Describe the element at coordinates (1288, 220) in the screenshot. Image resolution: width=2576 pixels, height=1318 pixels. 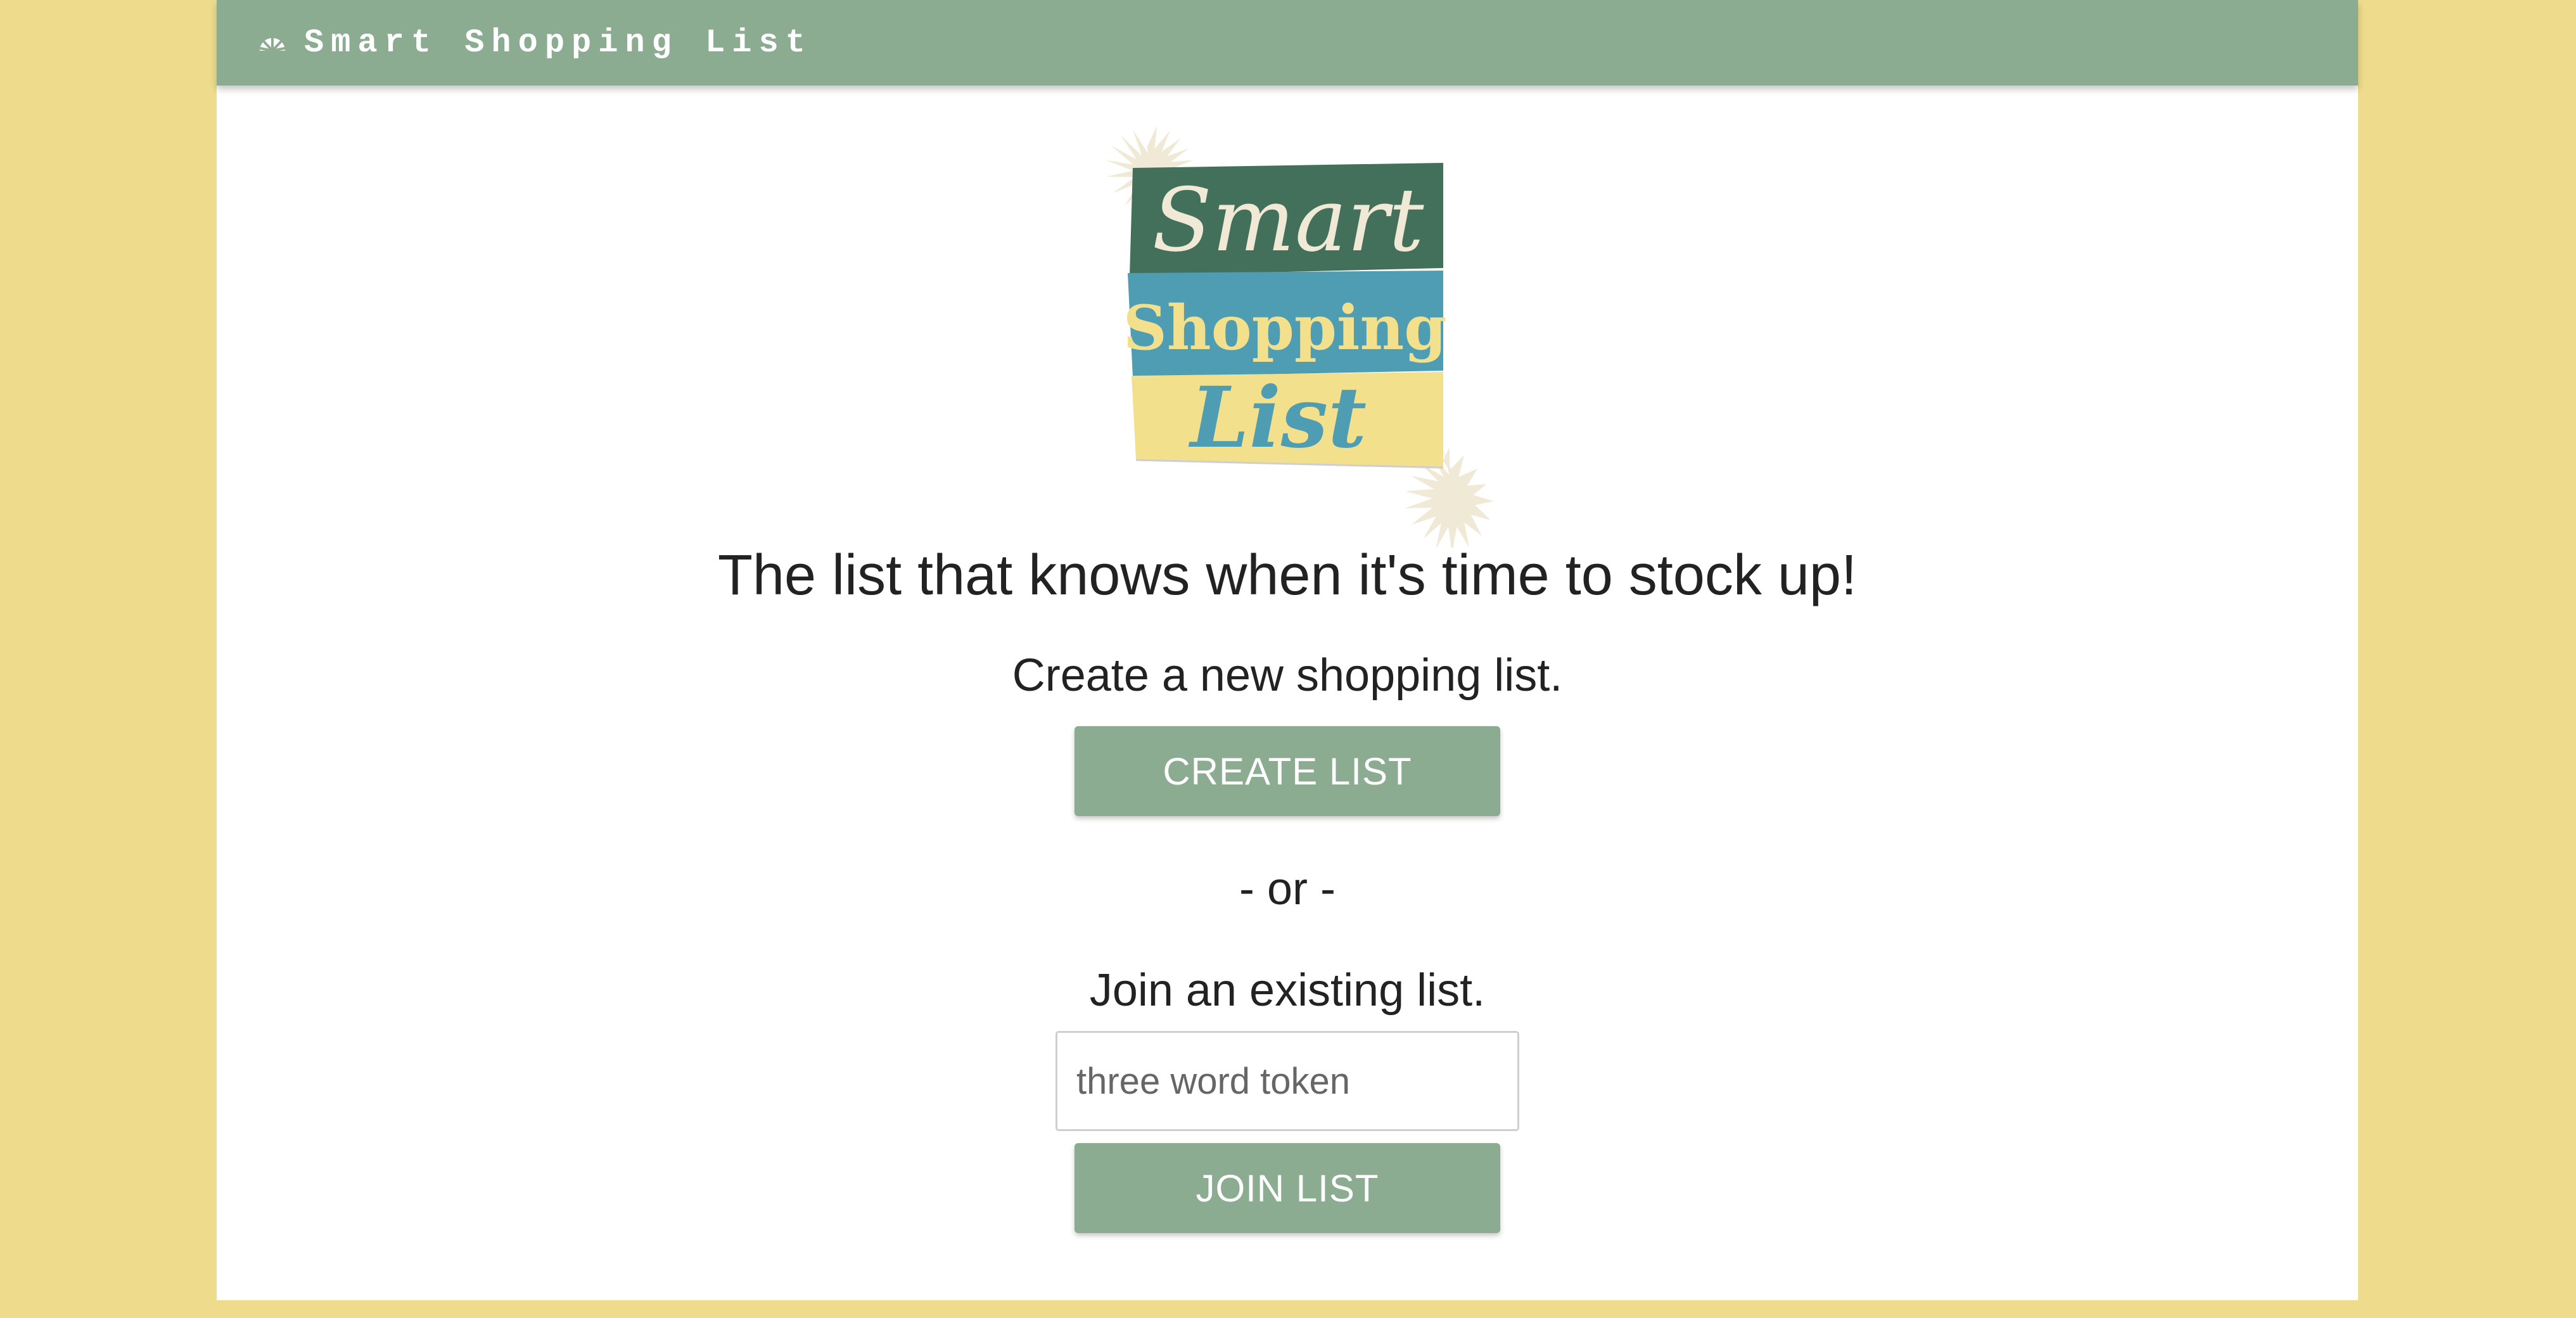
I see `logo-text-smart: Smart` at that location.